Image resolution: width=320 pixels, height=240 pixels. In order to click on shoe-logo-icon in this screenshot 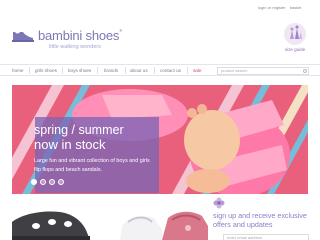, I will do `click(23, 37)`.